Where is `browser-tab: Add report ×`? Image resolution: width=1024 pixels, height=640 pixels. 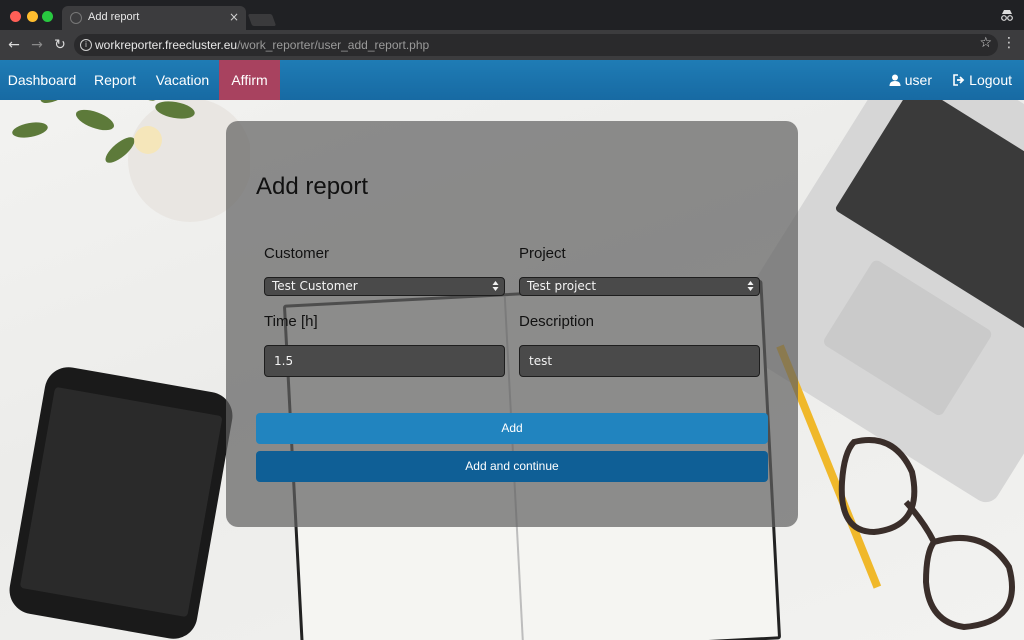 browser-tab: Add report × is located at coordinates (154, 18).